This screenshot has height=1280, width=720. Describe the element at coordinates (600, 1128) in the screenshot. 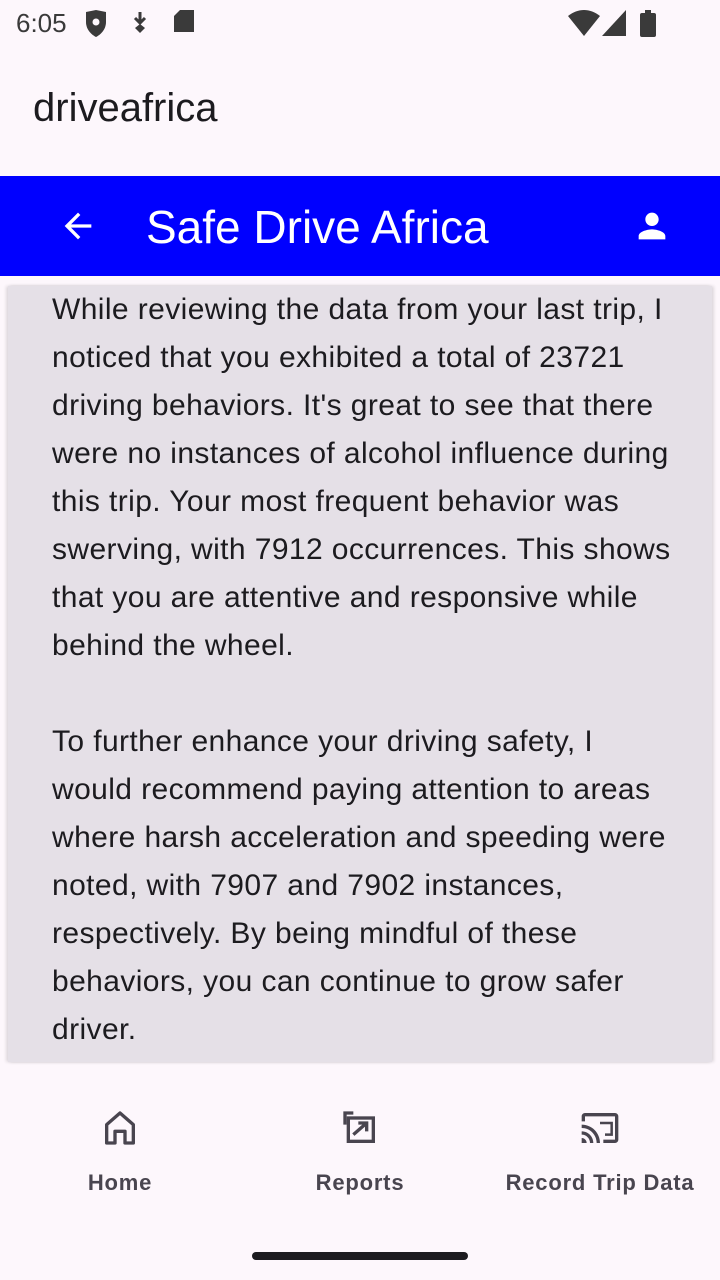

I see `cast-icon` at that location.